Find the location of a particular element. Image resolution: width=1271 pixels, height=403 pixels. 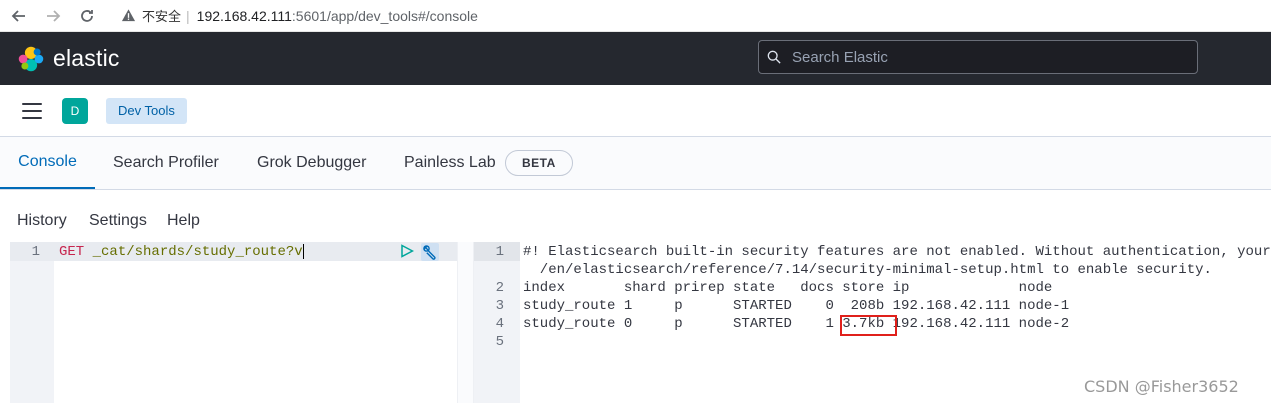

security-warning: 不安全 is located at coordinates (151, 15).